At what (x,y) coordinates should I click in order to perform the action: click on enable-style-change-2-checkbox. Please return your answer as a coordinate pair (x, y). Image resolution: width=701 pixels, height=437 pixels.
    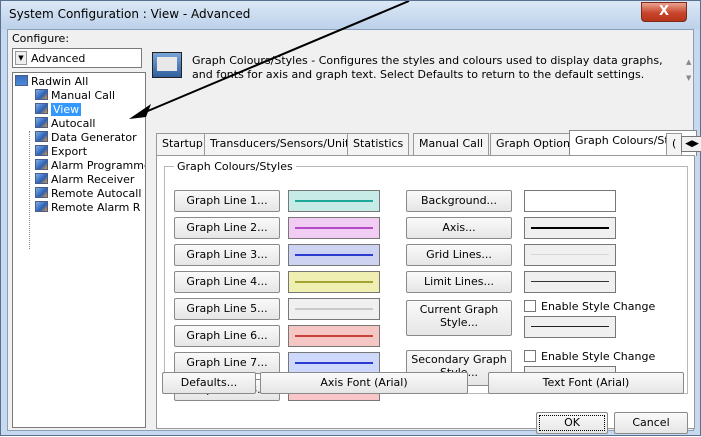
    Looking at the image, I should click on (530, 356).